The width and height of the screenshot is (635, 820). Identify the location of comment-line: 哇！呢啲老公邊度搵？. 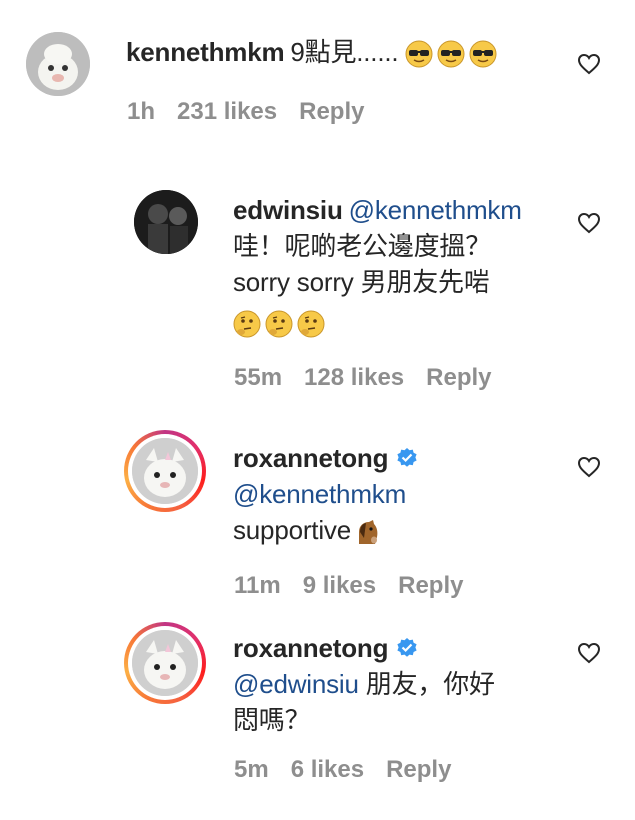
(362, 246).